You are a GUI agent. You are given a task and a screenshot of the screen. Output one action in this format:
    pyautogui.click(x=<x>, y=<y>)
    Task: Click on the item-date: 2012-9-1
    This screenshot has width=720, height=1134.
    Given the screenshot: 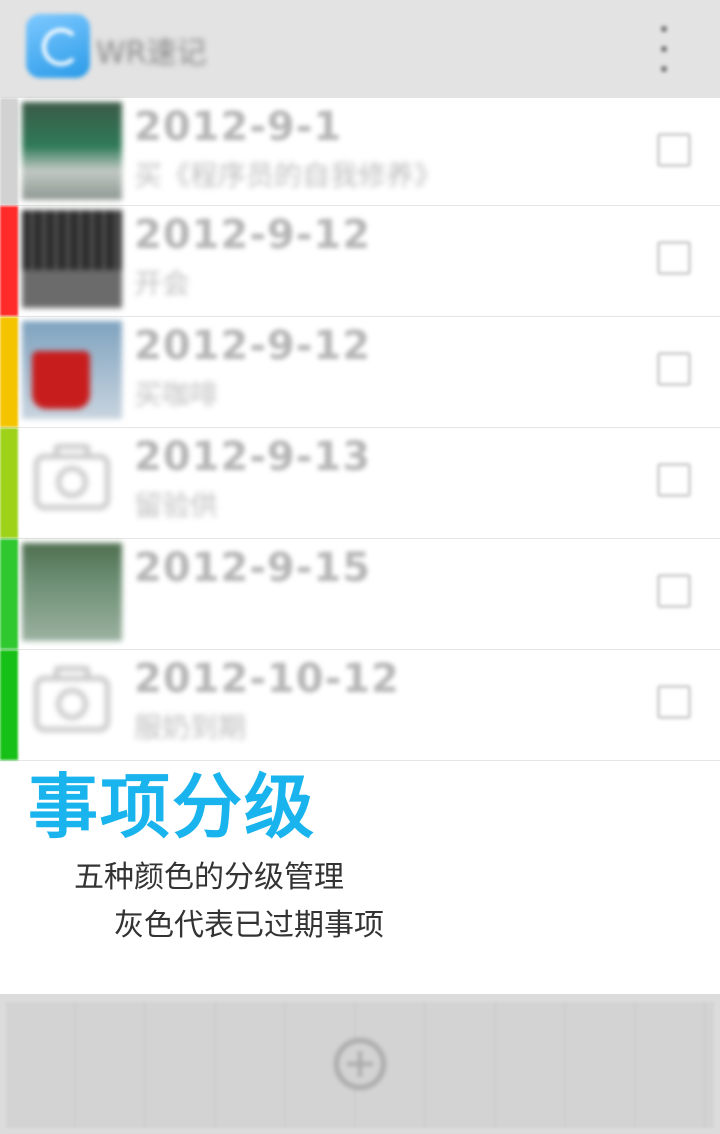 What is the action you would take?
    pyautogui.click(x=238, y=127)
    